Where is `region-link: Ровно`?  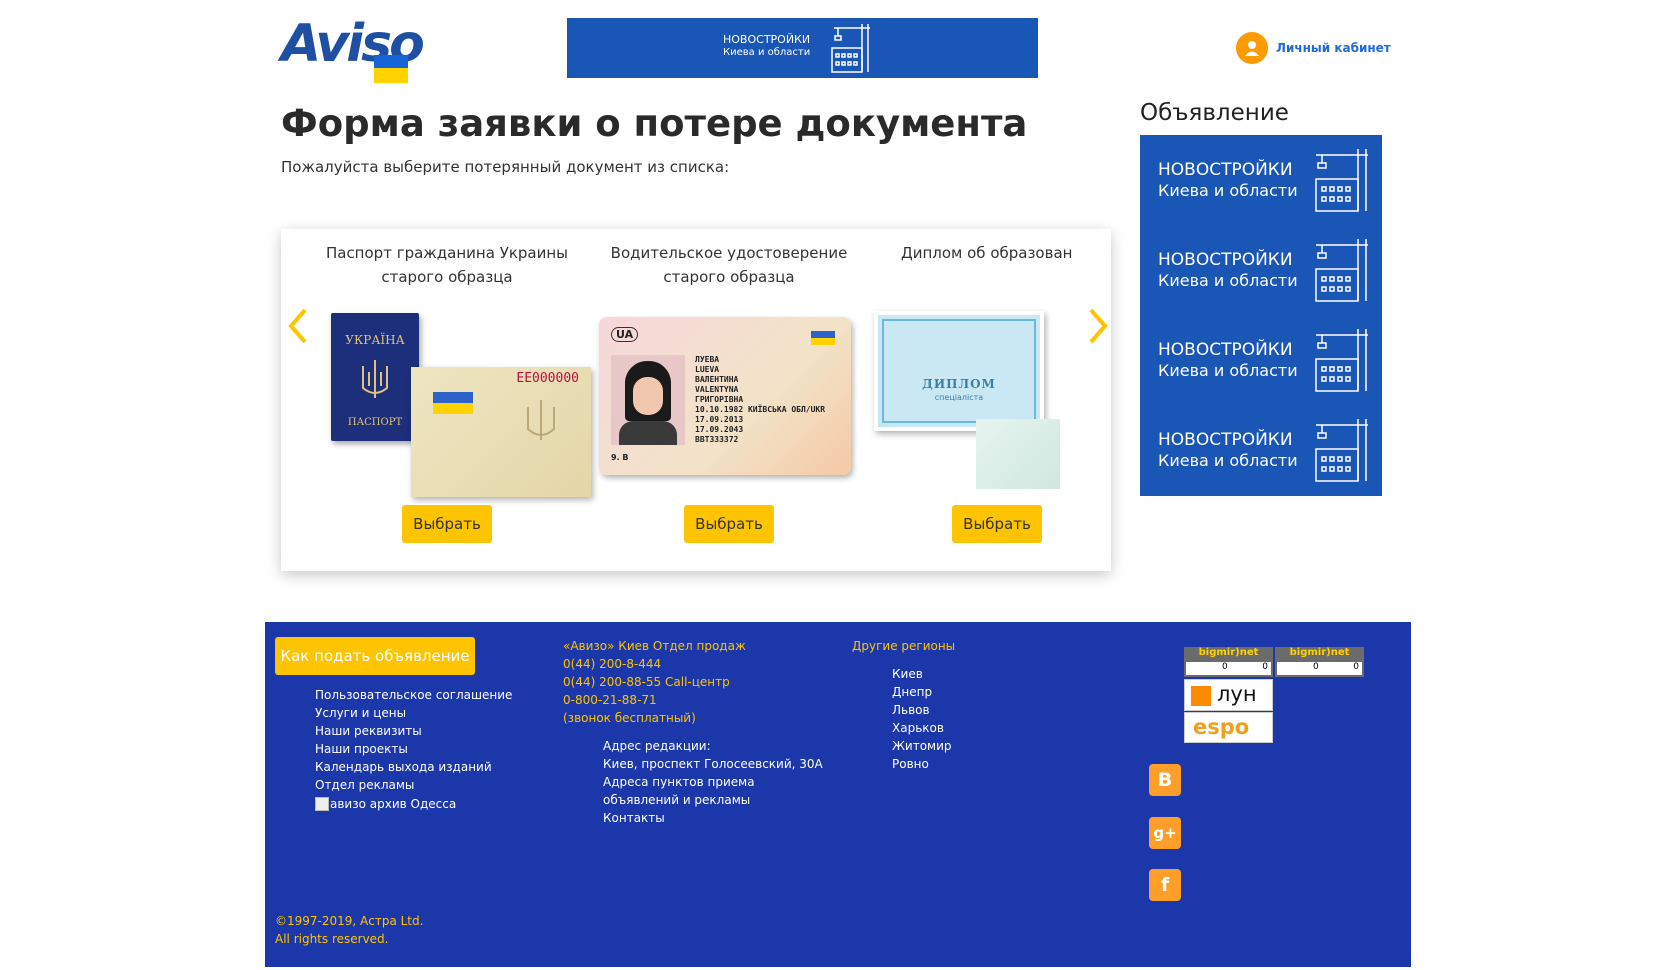
region-link: Ровно is located at coordinates (910, 764).